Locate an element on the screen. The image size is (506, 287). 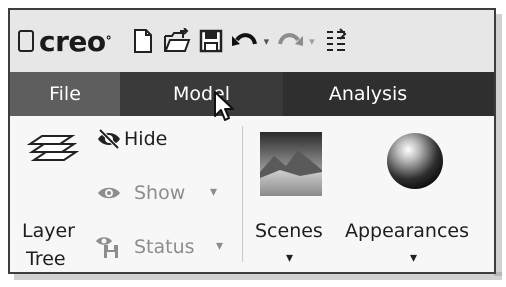
scenes-icon is located at coordinates (291, 166).